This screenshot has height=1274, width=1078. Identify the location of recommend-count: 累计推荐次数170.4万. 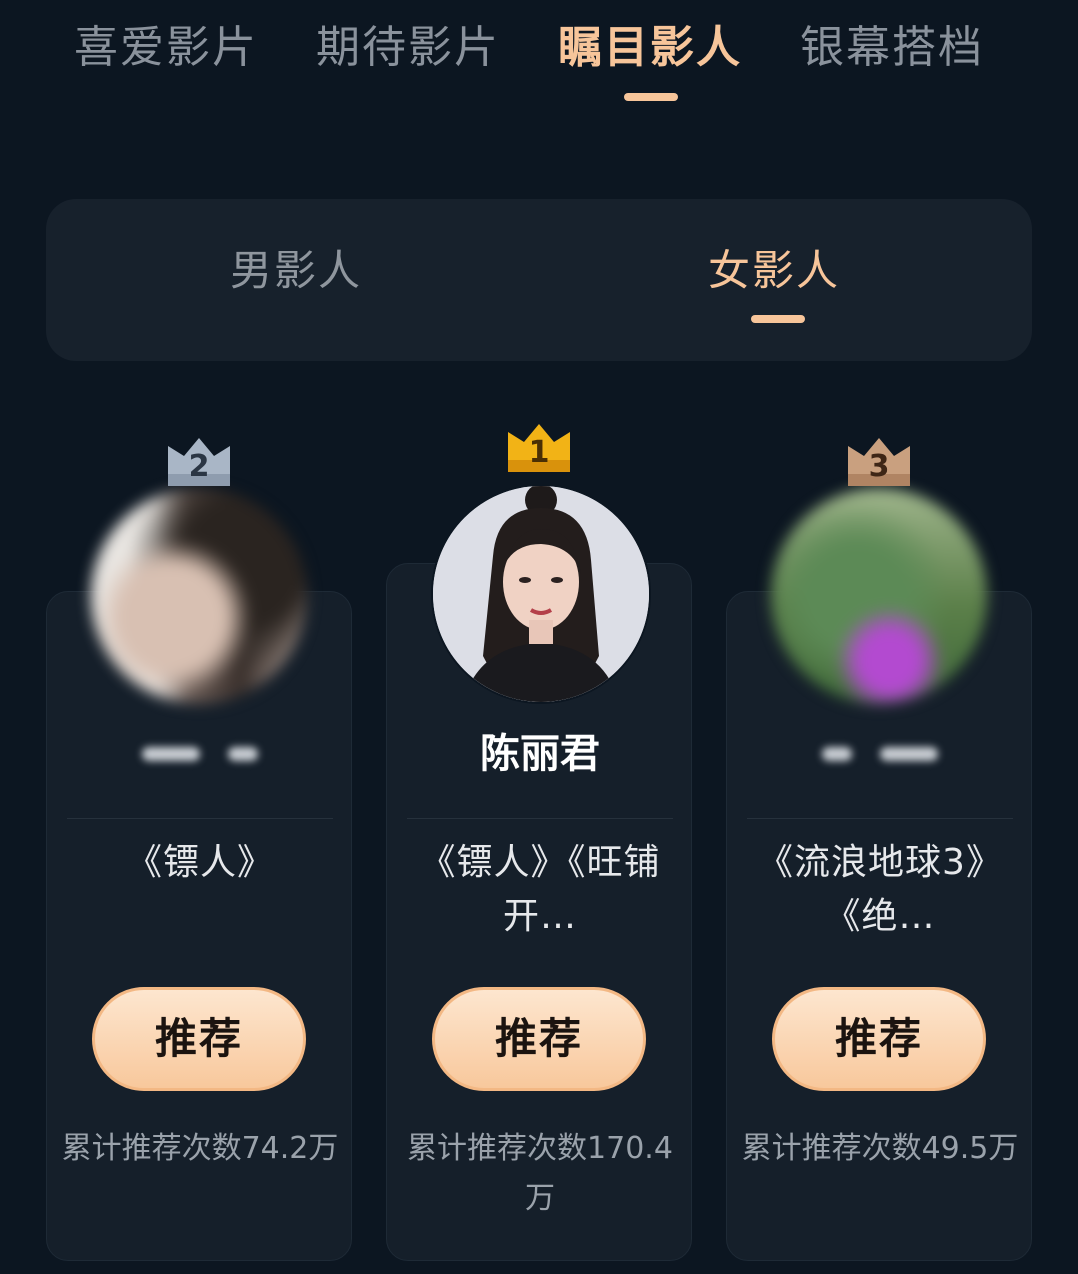
(540, 1173).